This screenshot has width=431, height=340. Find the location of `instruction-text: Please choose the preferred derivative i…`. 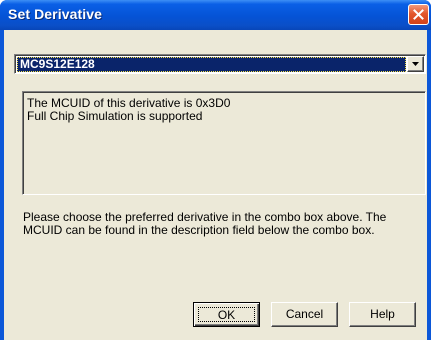

instruction-text: Please choose the preferred derivative i… is located at coordinates (205, 223).